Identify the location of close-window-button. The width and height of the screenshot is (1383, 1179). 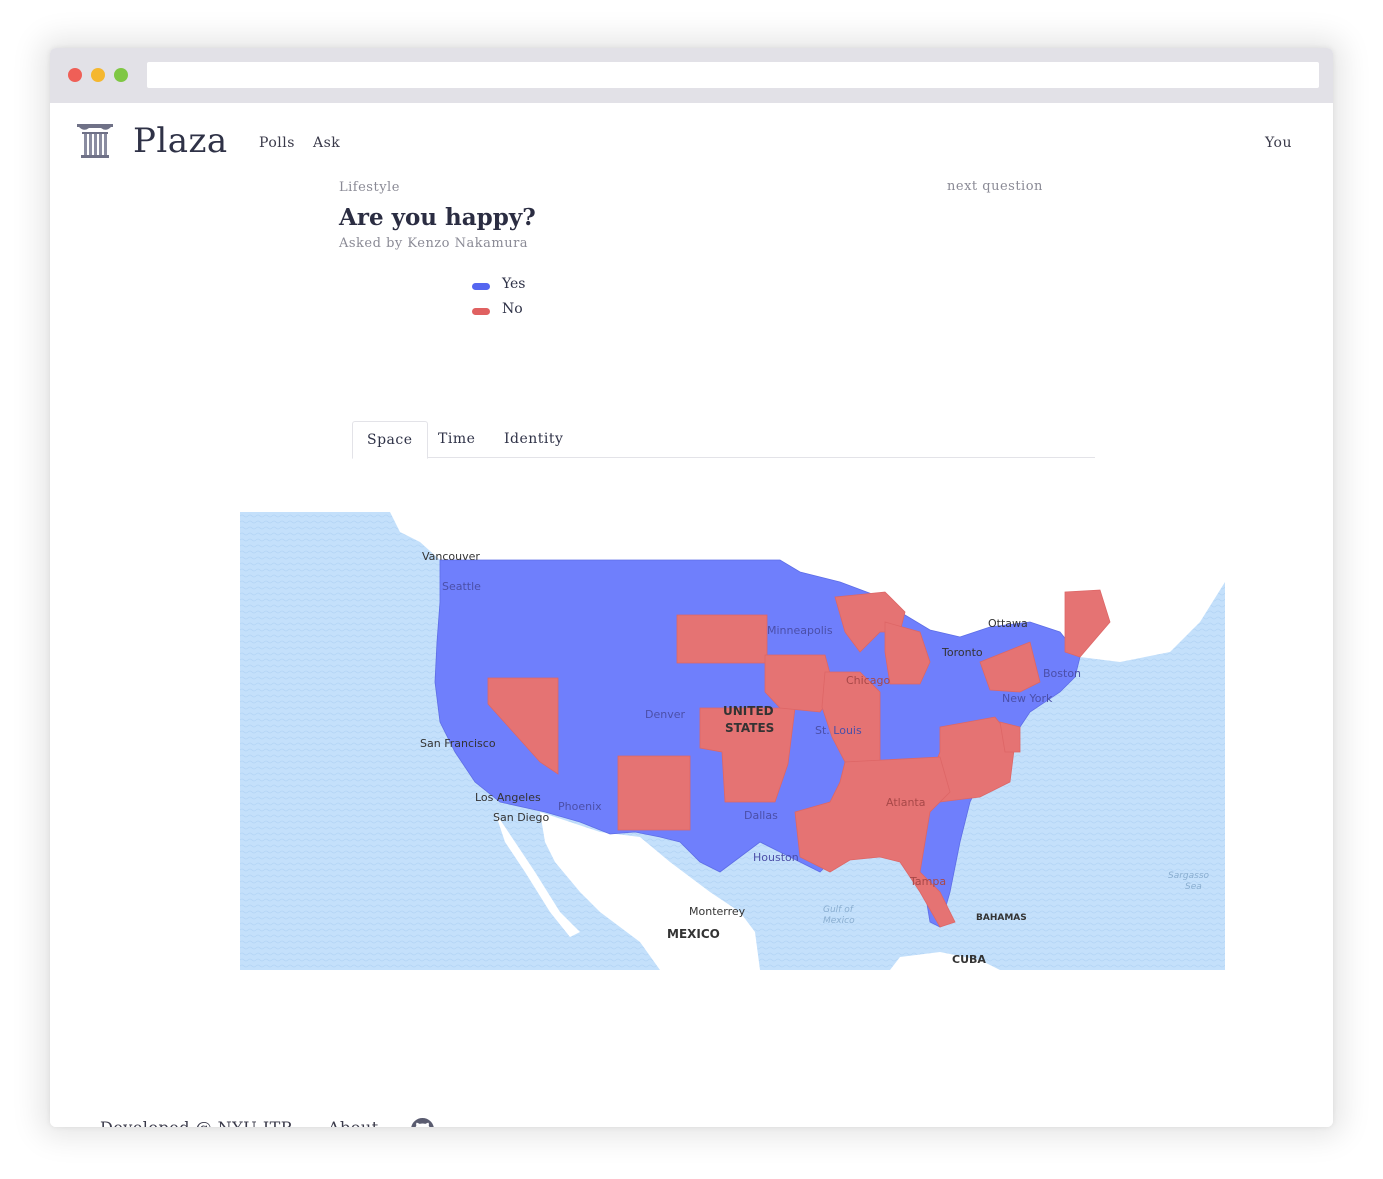
(75, 75).